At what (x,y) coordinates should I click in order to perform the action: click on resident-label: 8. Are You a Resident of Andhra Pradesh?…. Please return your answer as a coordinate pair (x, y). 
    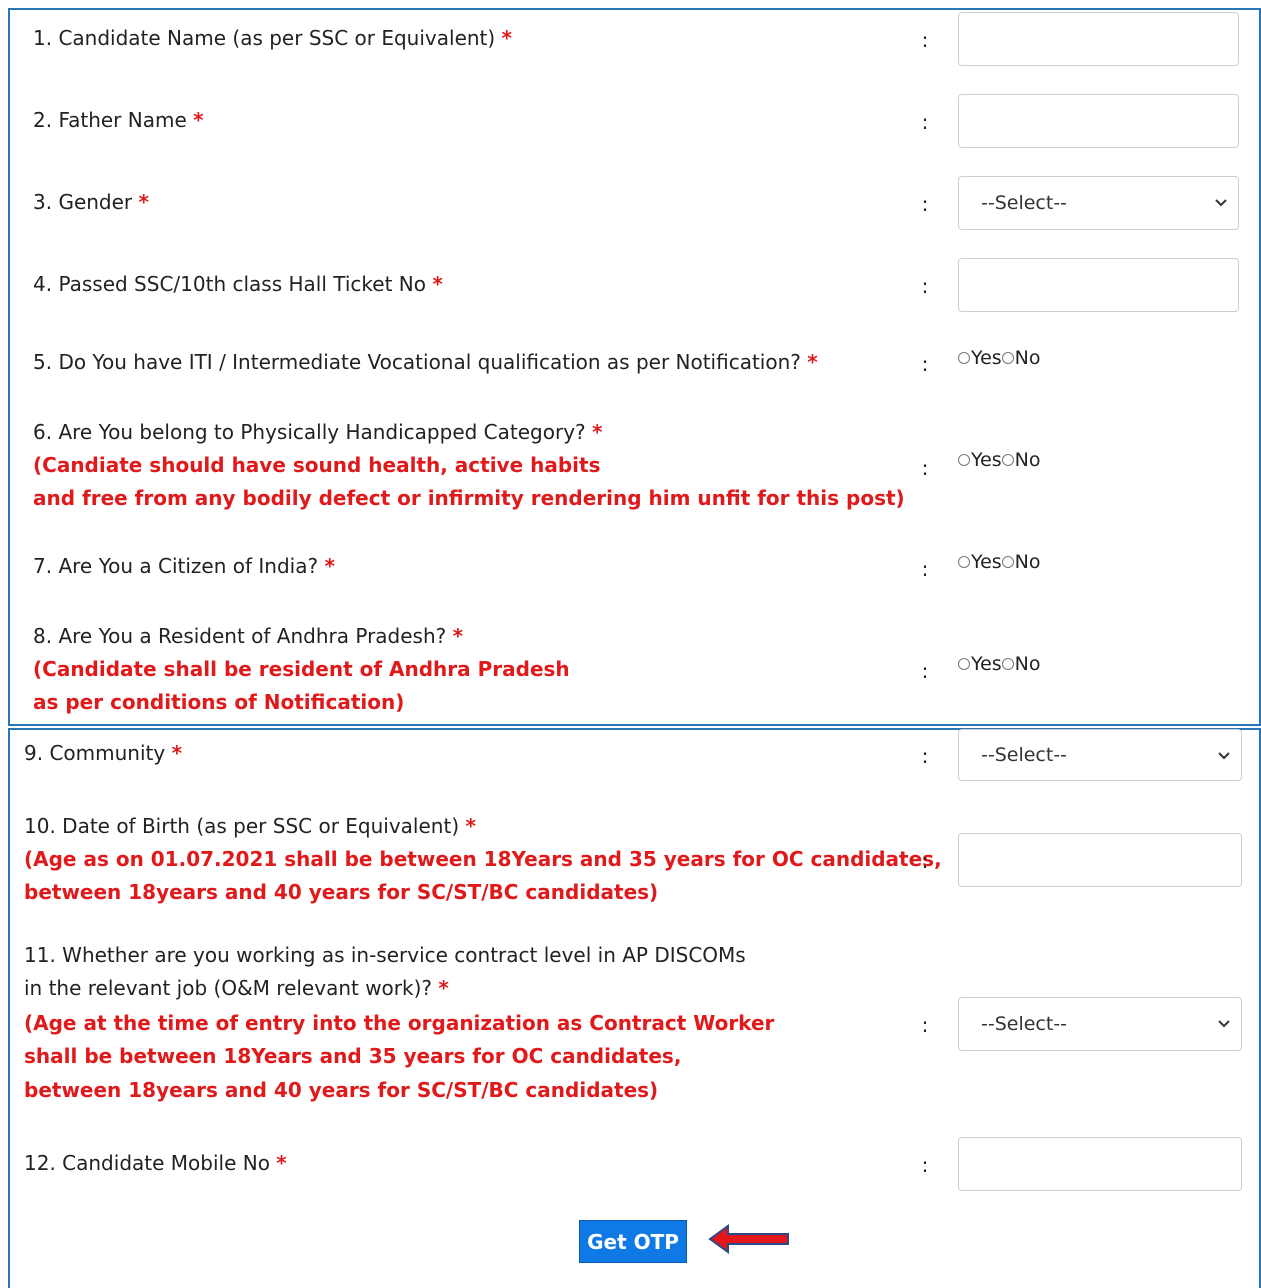
    Looking at the image, I should click on (248, 636).